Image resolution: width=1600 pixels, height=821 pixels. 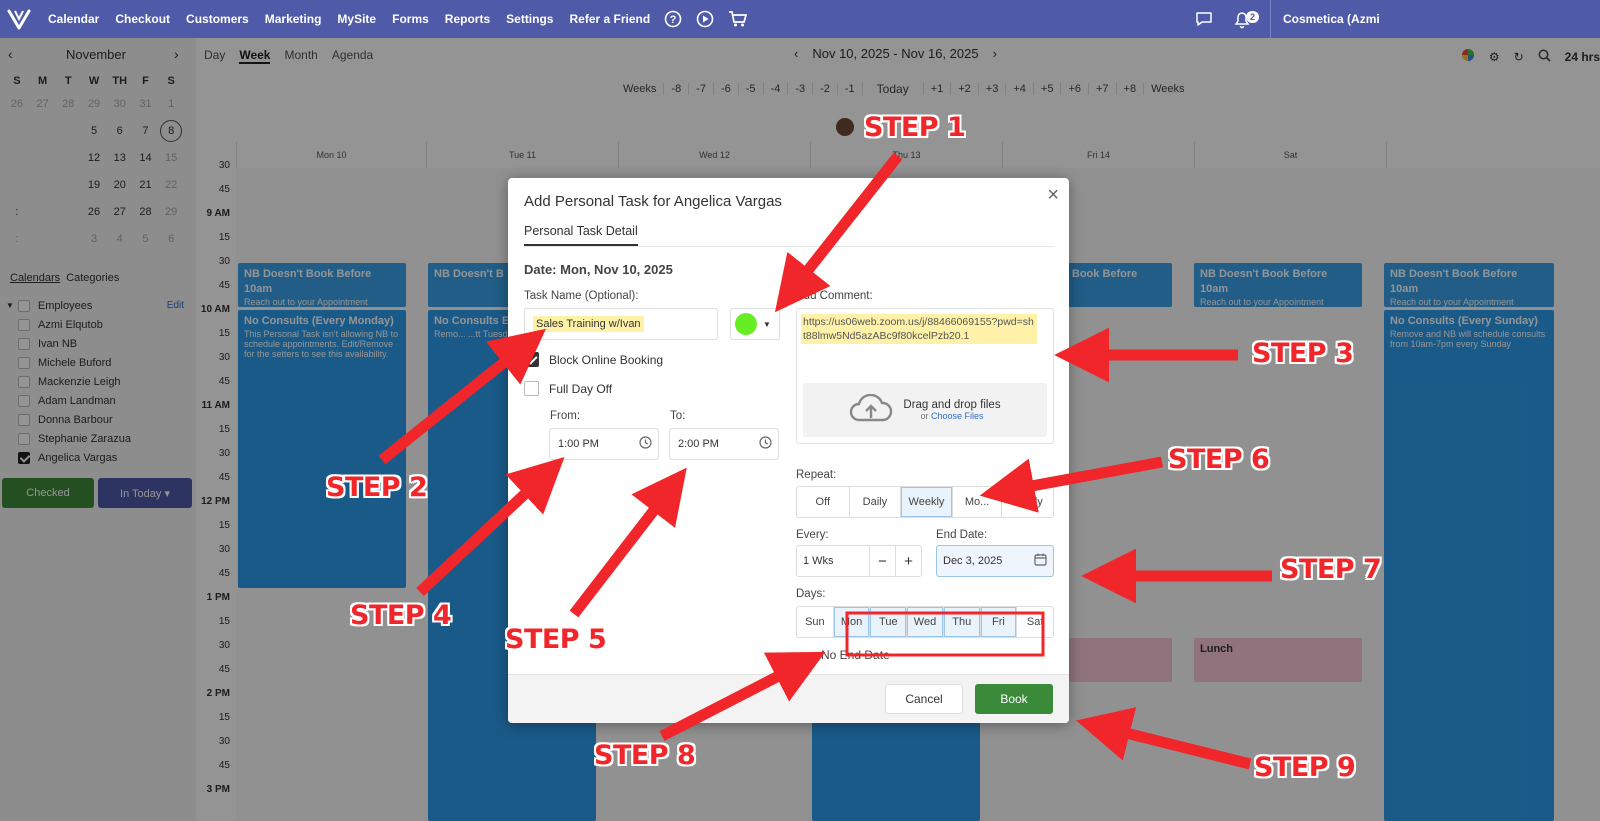 I want to click on calendar-day: 30, so click(x=120, y=104).